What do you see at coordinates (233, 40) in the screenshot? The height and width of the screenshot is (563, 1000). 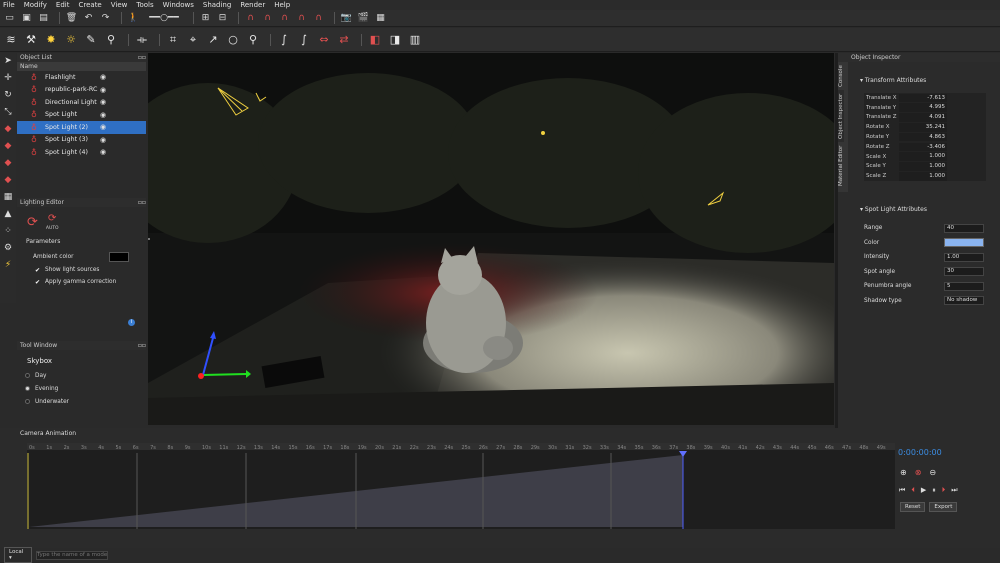 I see `circle-icon: ○` at bounding box center [233, 40].